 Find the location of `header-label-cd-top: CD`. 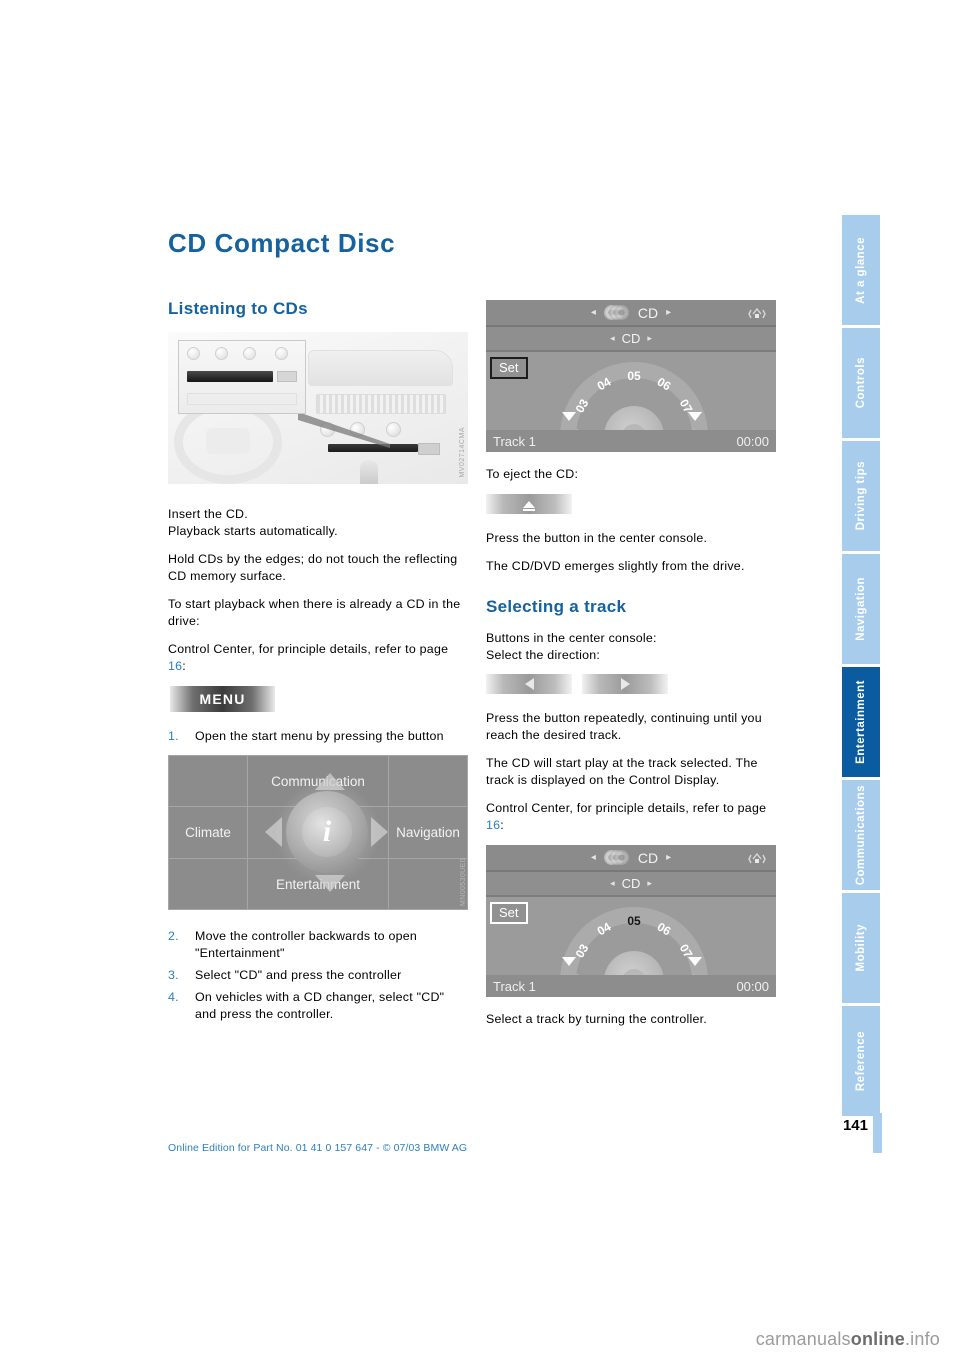

header-label-cd-top: CD is located at coordinates (648, 312).